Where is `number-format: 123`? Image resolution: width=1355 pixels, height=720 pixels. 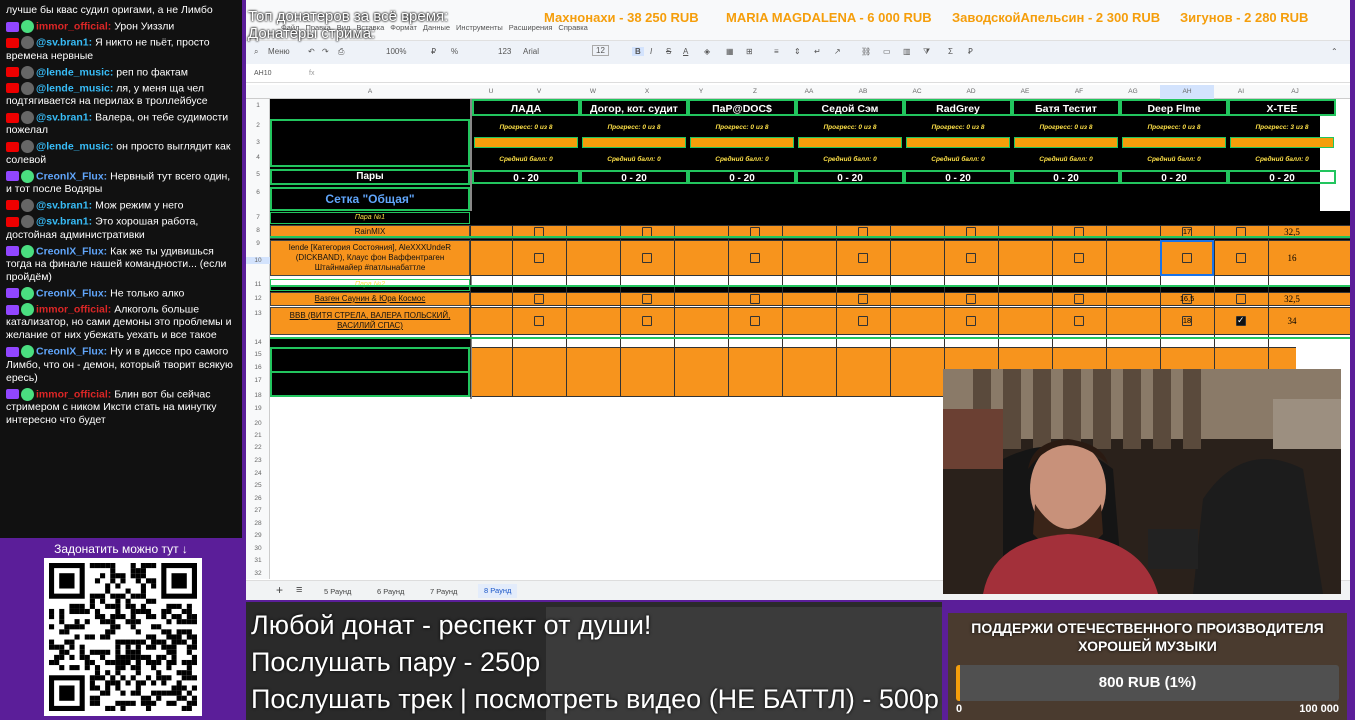 number-format: 123 is located at coordinates (504, 51).